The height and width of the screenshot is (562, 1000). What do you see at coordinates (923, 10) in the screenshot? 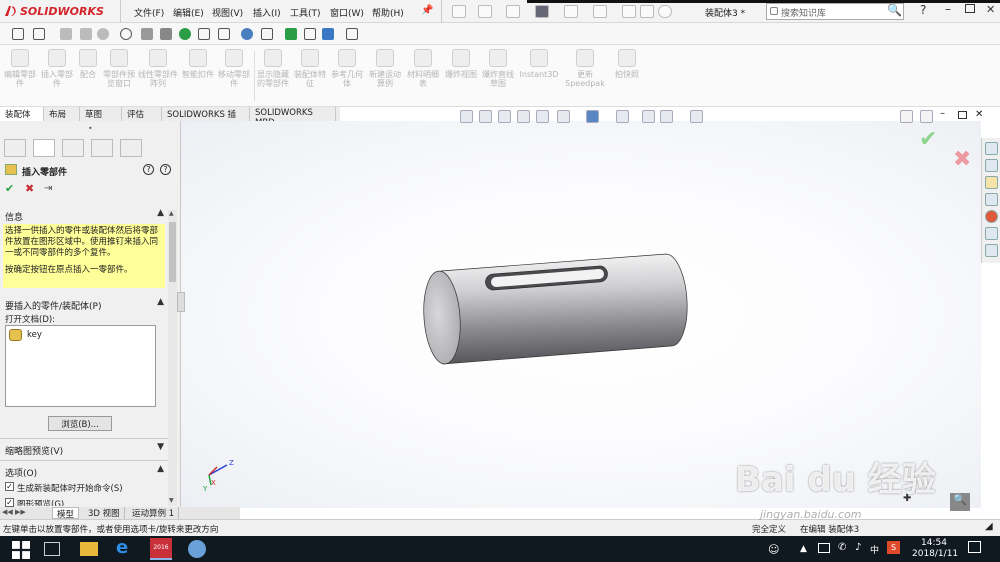
I see `help-icon: ?` at bounding box center [923, 10].